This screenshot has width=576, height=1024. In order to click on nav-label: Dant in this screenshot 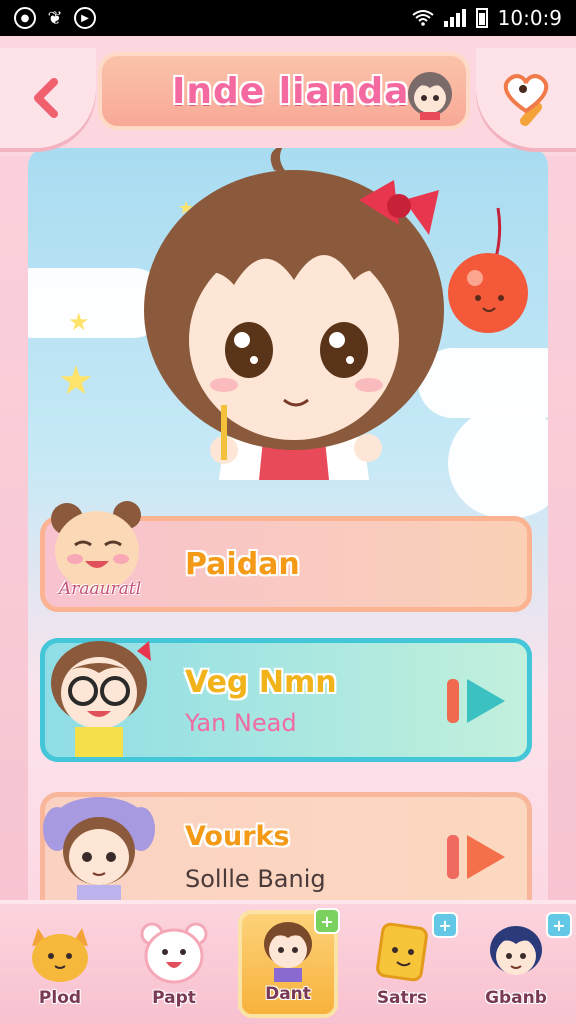, I will do `click(288, 994)`.